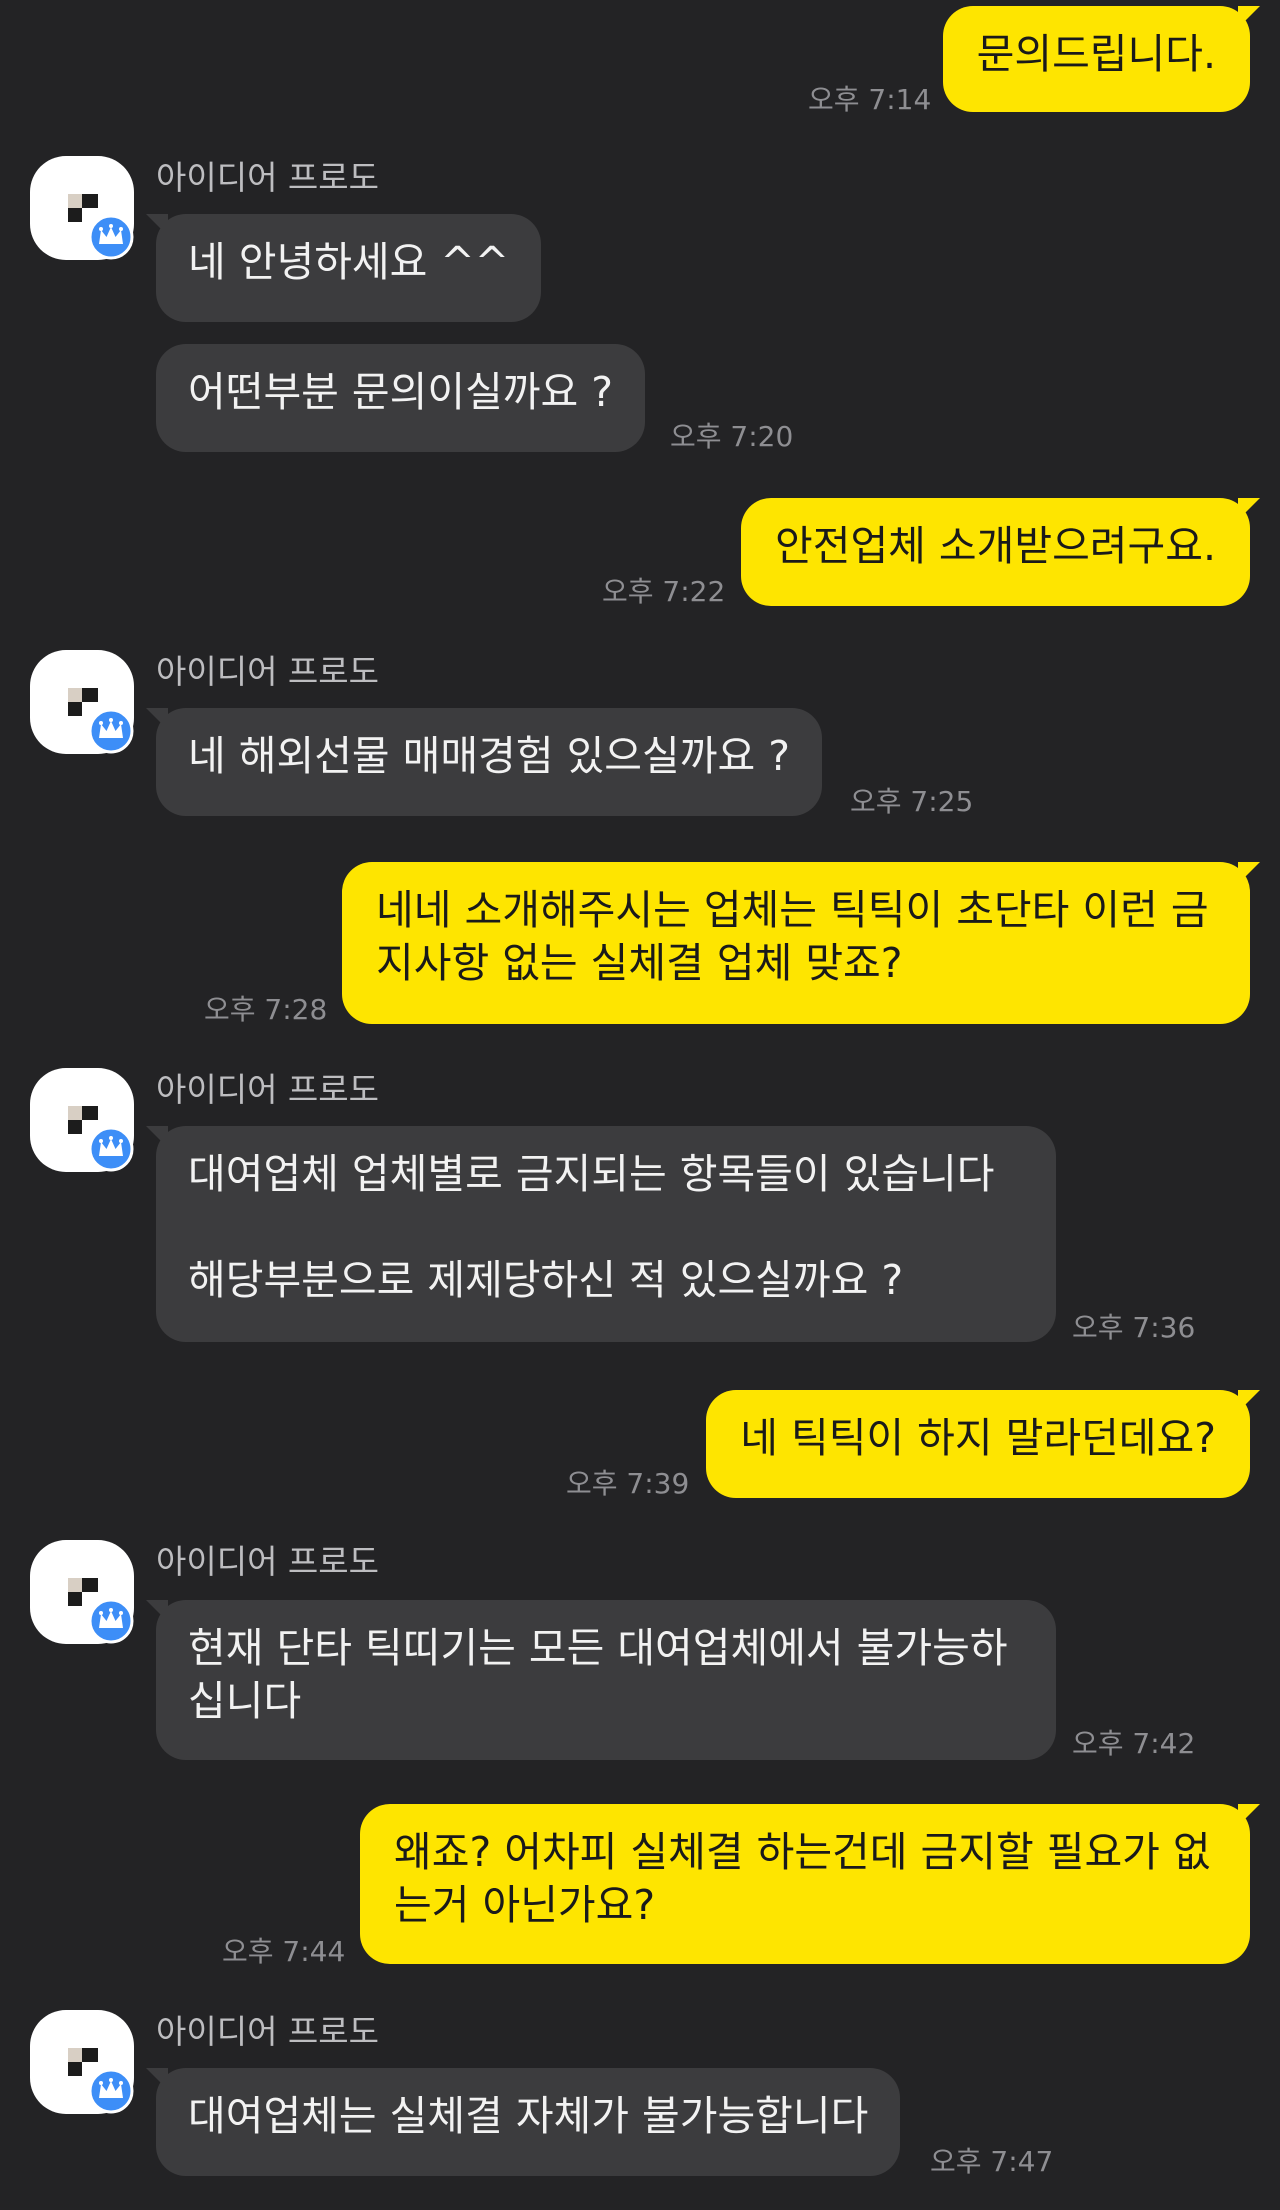 The image size is (1280, 2210). I want to click on message-bubble-outgoing: 네 틱틱이 하지 말라던데요?, so click(983, 1444).